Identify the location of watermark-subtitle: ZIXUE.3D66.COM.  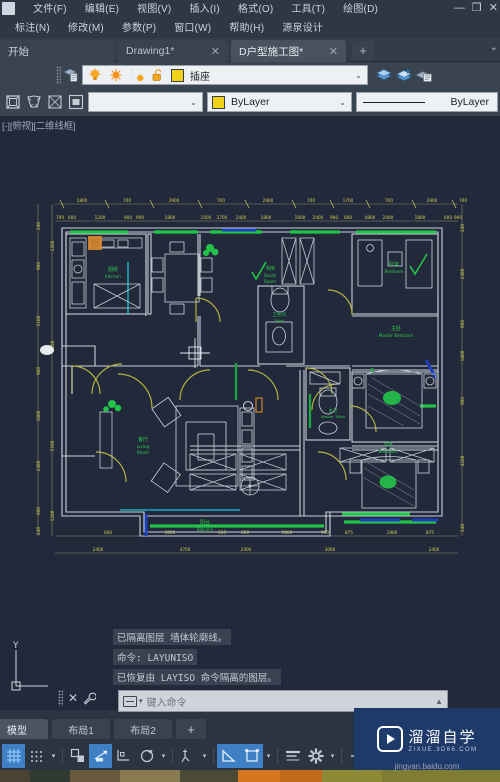
(443, 749).